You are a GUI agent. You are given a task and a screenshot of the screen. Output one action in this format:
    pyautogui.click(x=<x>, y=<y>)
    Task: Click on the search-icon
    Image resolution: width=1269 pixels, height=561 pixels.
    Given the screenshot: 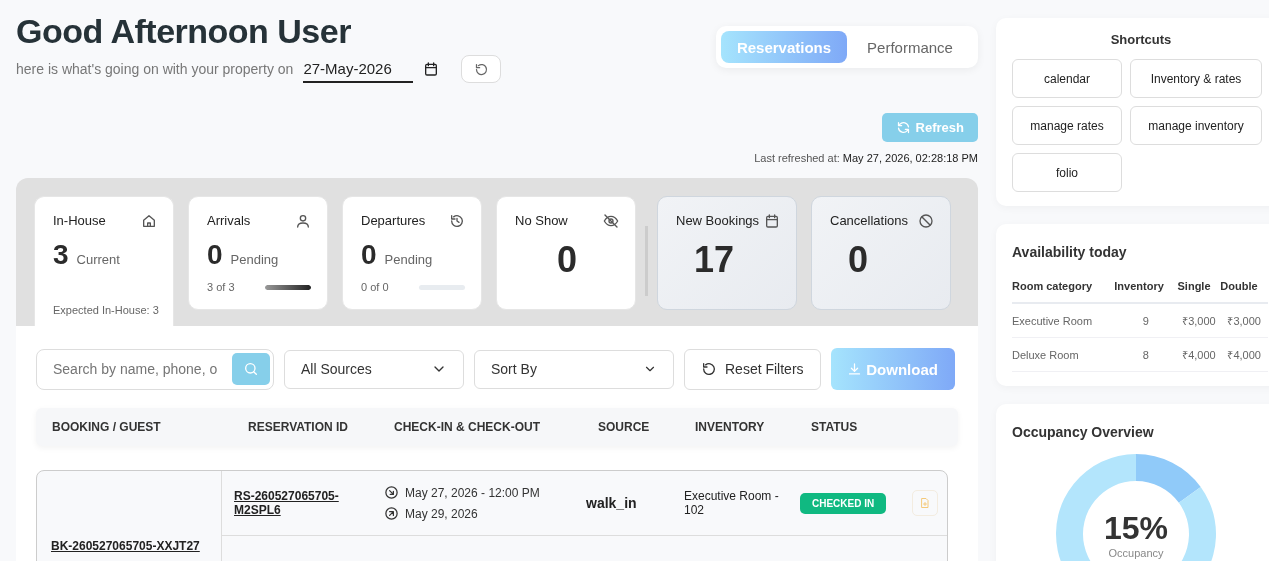 What is the action you would take?
    pyautogui.click(x=251, y=368)
    